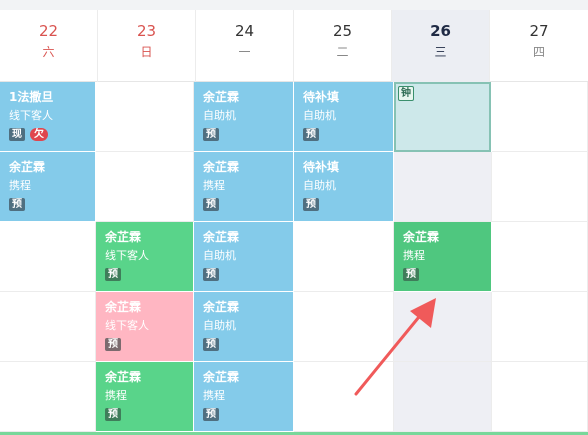 The width and height of the screenshot is (588, 435). Describe the element at coordinates (389, 353) in the screenshot. I see `arrow-shaft` at that location.